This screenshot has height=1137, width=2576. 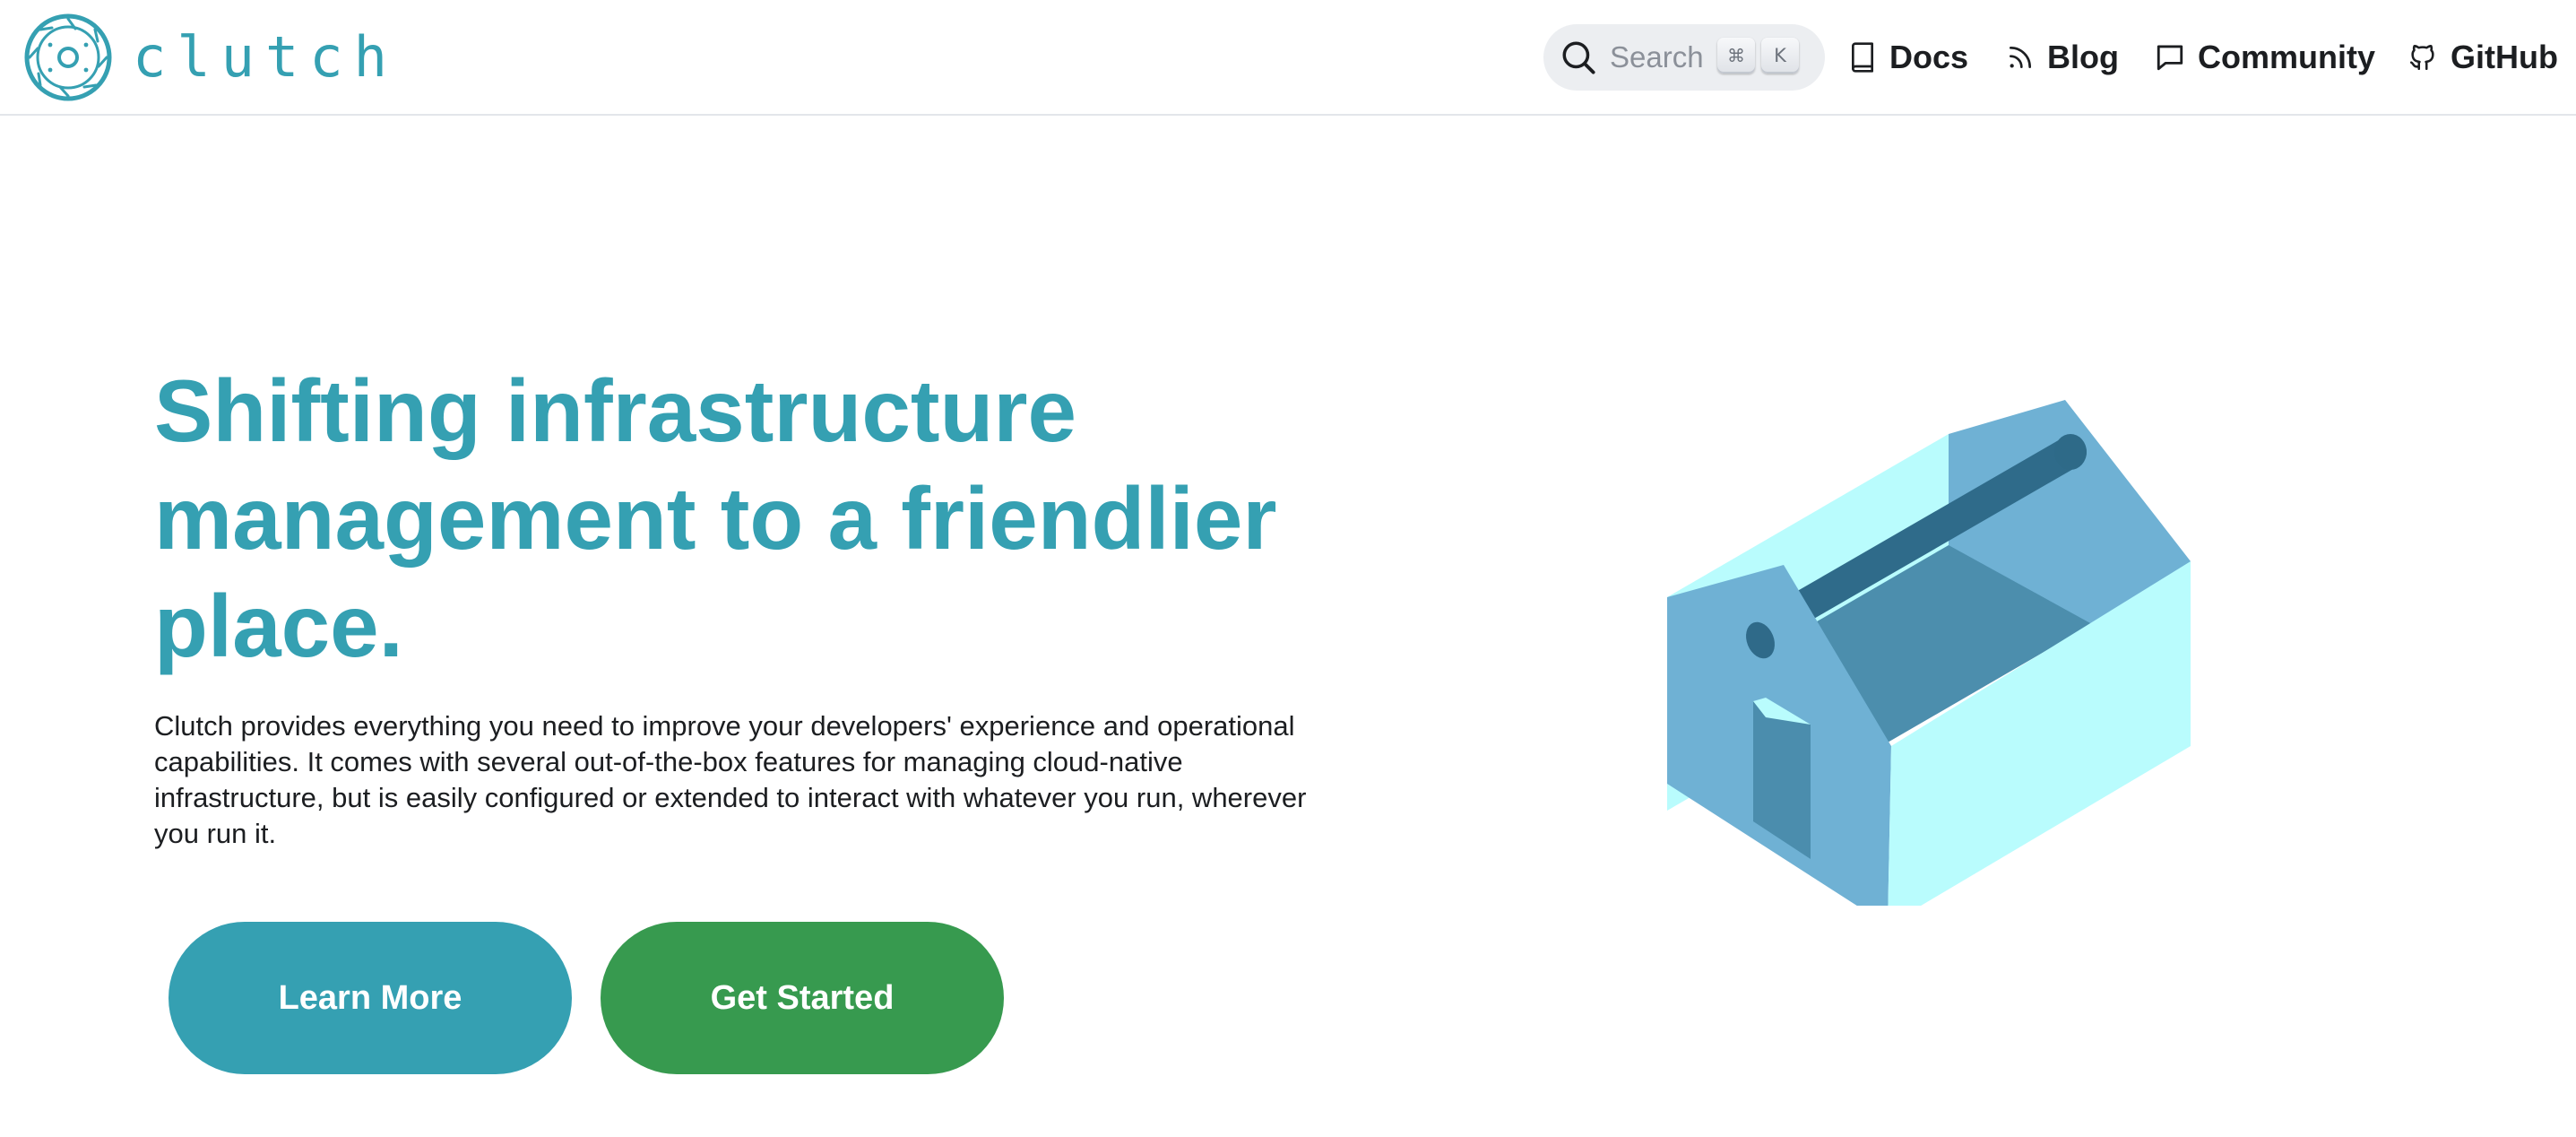 What do you see at coordinates (2286, 57) in the screenshot?
I see `nav-link-label: Community` at bounding box center [2286, 57].